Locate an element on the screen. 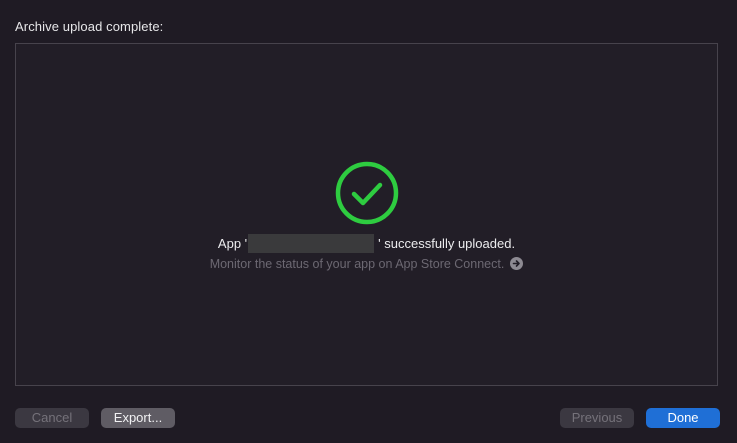 The image size is (737, 443). message-prefix: App ' is located at coordinates (232, 243).